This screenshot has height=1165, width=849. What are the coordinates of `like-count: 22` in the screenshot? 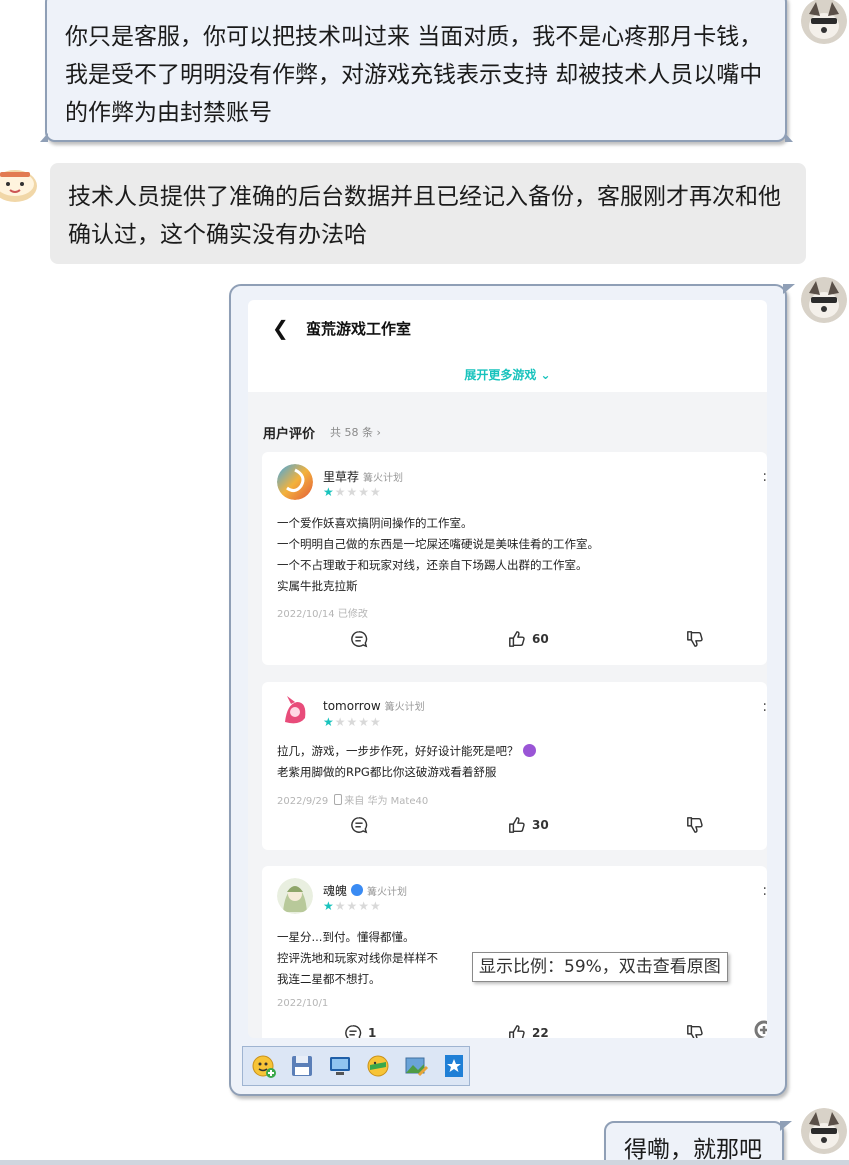 It's located at (540, 1032).